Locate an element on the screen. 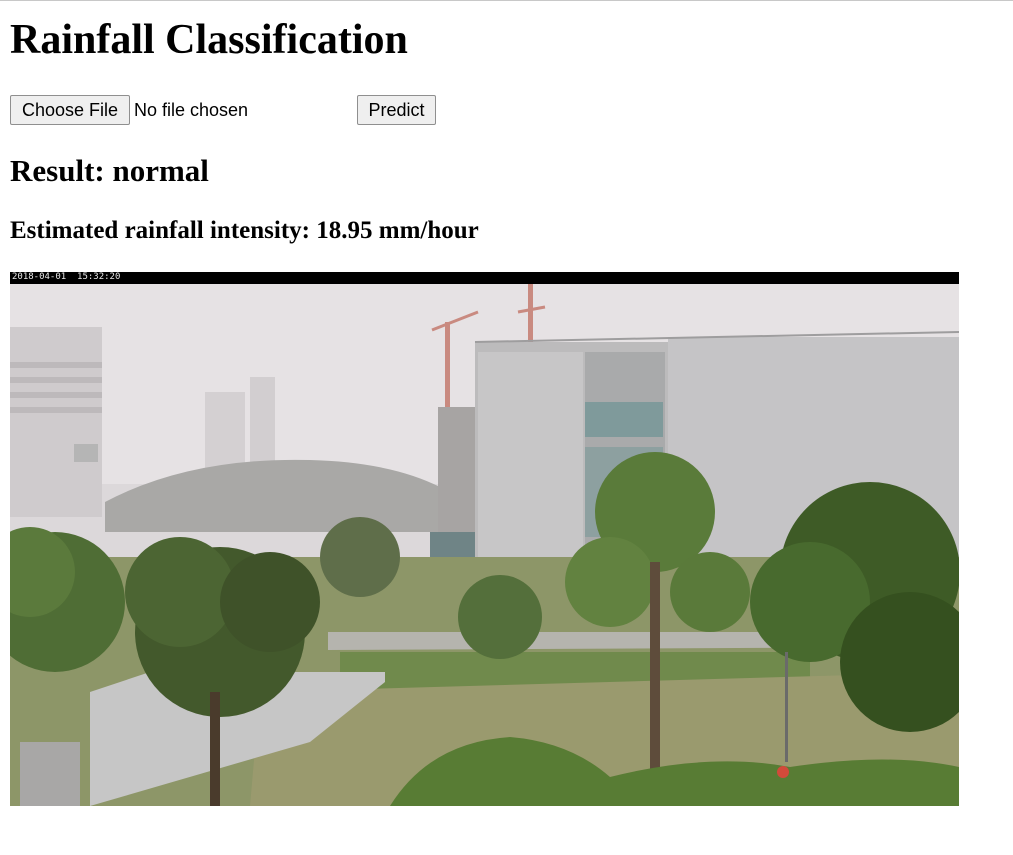  choose-file-button: Choose File is located at coordinates (70, 110).